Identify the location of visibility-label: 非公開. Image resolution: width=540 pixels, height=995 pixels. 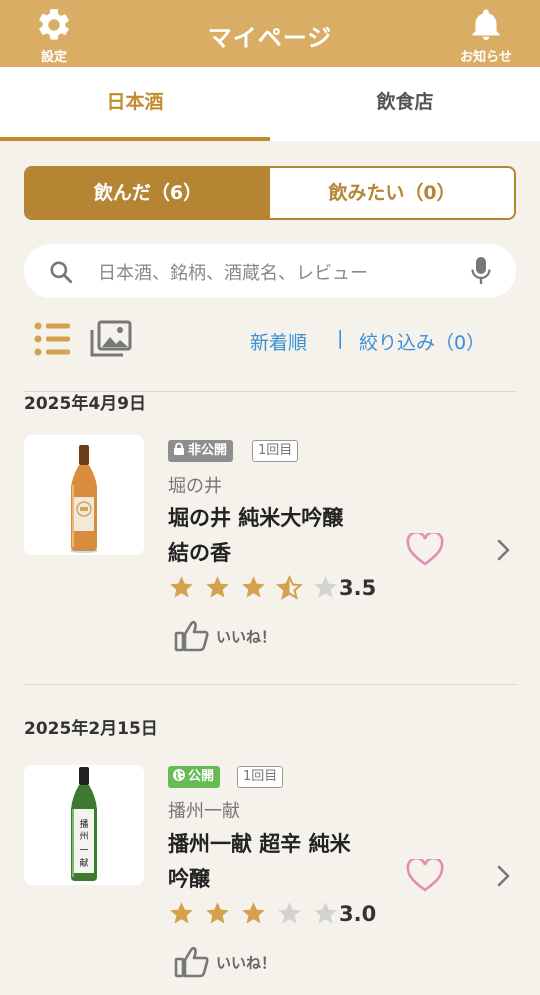
(208, 450).